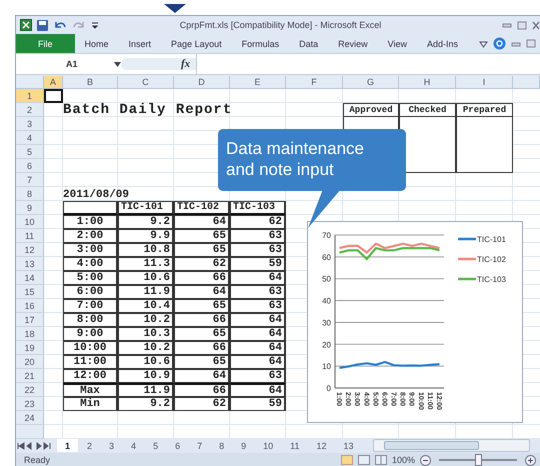 The image size is (540, 466). I want to click on zoom-level: 100%, so click(403, 460).